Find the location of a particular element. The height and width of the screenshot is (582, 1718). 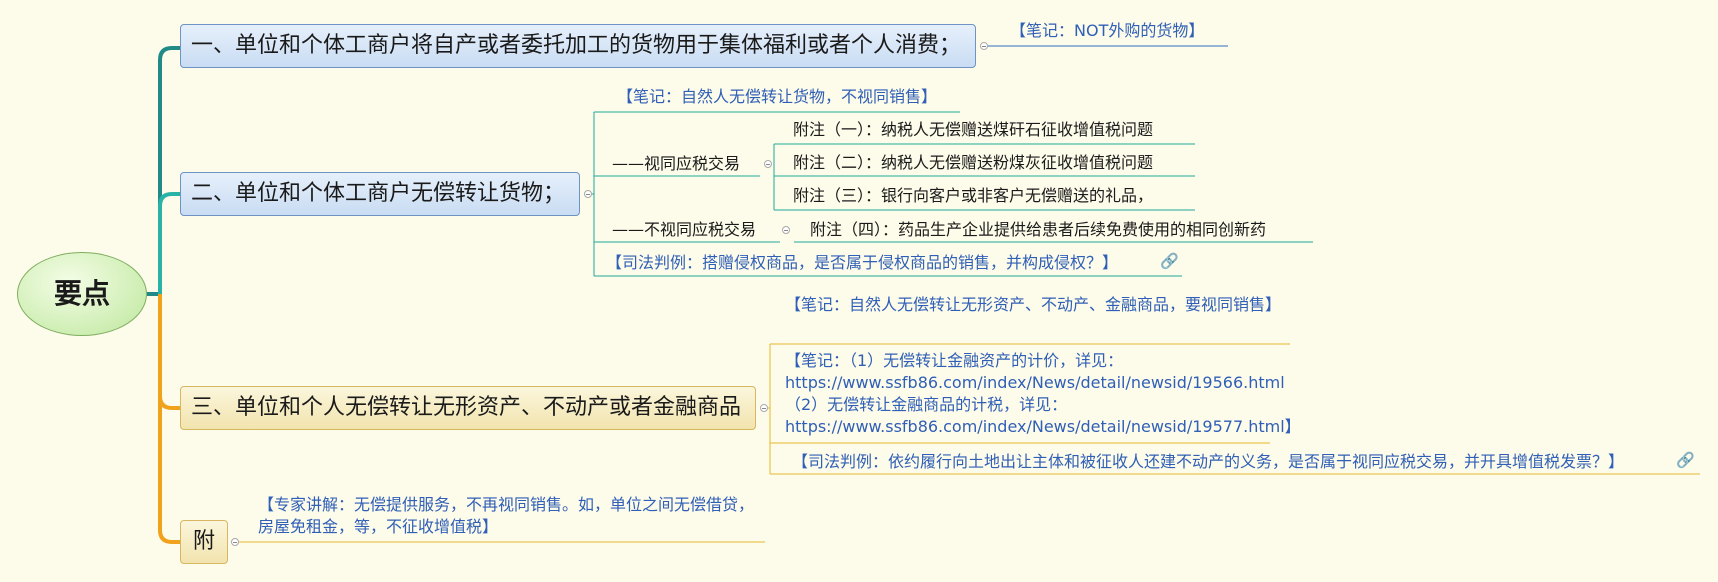

case-branch-2: 【司法判例：搭赠侵权商品，是否属于侵权商品的销售，并构成侵权？】 is located at coordinates (862, 263).